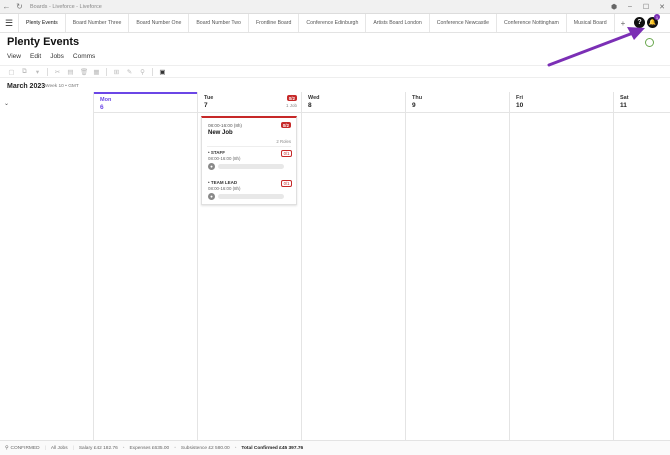  I want to click on cut-icon: ✂, so click(57, 72).